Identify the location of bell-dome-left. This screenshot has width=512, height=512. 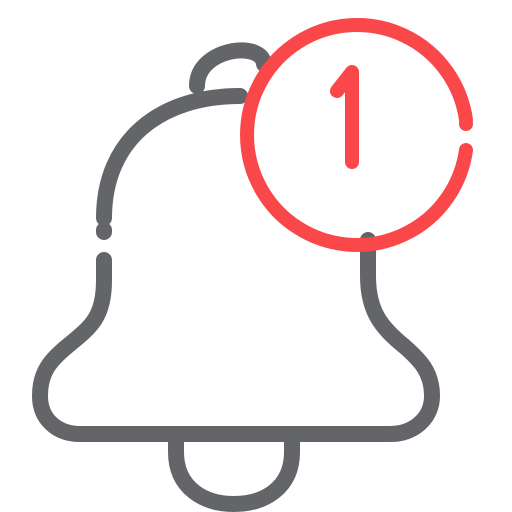
(172, 157).